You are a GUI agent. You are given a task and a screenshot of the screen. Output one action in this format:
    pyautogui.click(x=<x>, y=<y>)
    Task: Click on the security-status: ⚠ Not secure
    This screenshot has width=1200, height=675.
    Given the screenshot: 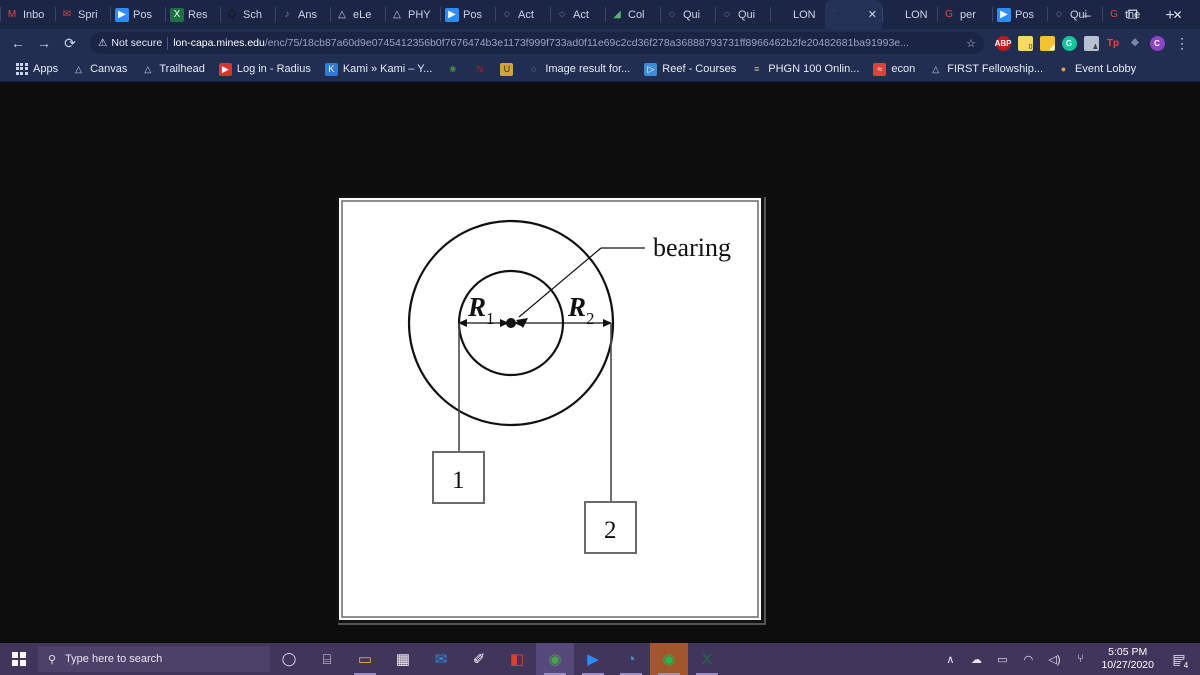 What is the action you would take?
    pyautogui.click(x=130, y=43)
    